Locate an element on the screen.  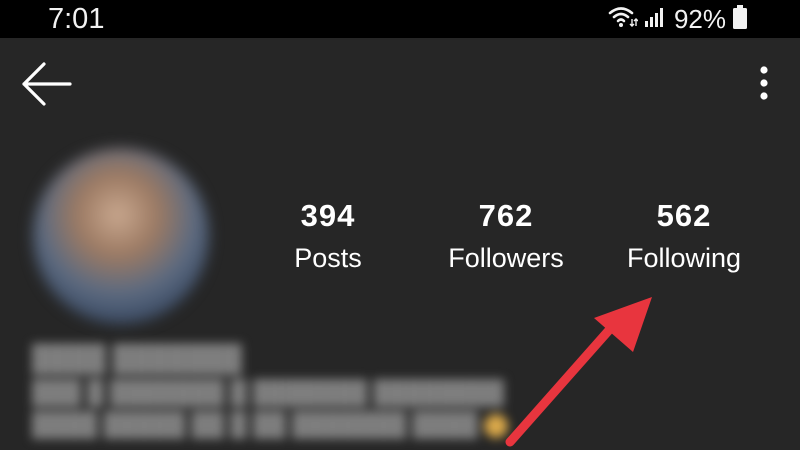
arrow-left-icon is located at coordinates (47, 84).